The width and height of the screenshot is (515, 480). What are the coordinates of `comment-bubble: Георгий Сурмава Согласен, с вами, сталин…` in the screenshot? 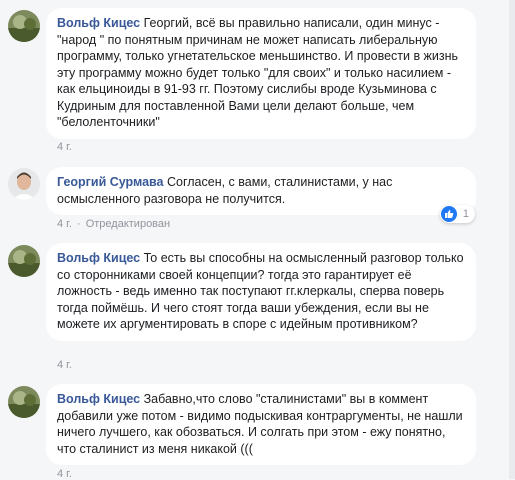 It's located at (261, 191).